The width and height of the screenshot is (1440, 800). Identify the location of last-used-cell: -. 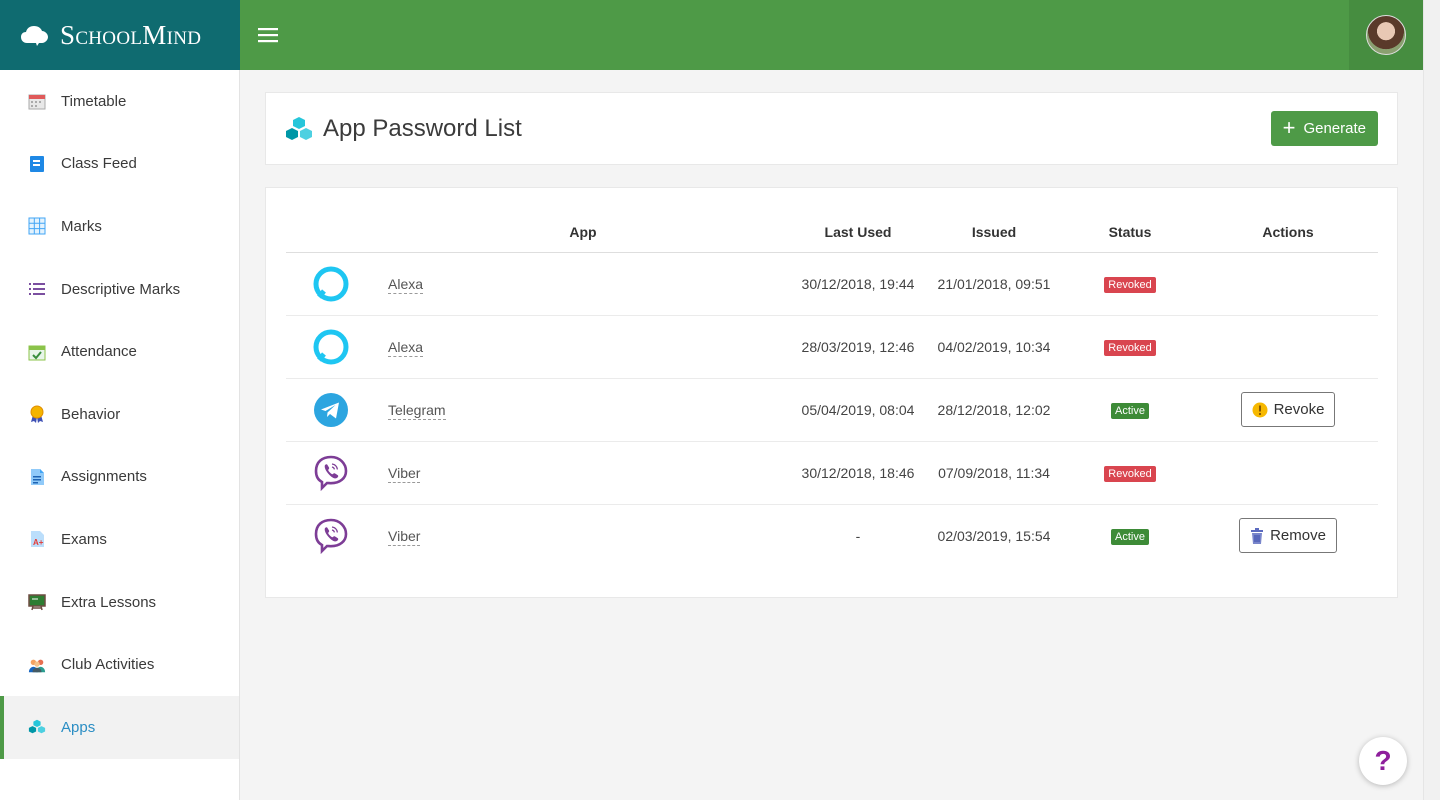
(858, 535).